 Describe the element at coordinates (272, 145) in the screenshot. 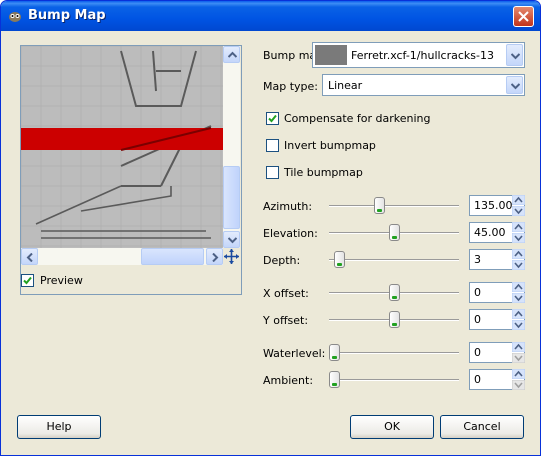

I see `invert-bumpmap-checkbox` at that location.